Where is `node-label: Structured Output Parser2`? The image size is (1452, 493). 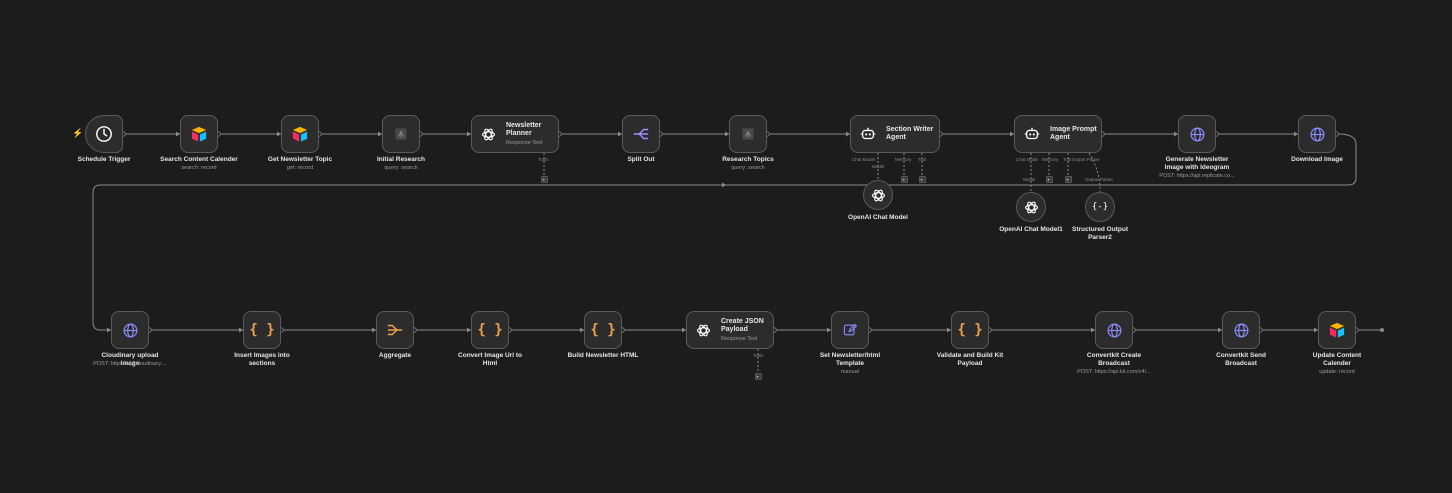 node-label: Structured Output Parser2 is located at coordinates (1100, 233).